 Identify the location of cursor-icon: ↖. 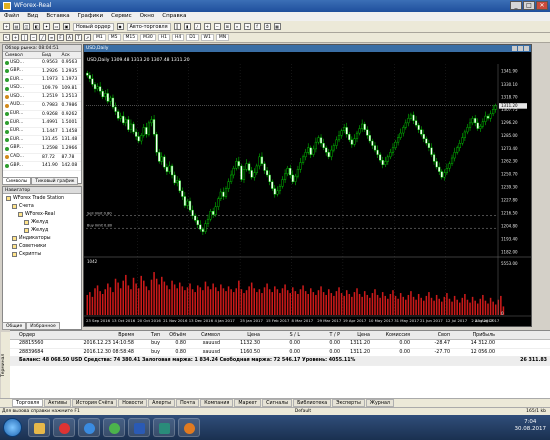
(6, 37).